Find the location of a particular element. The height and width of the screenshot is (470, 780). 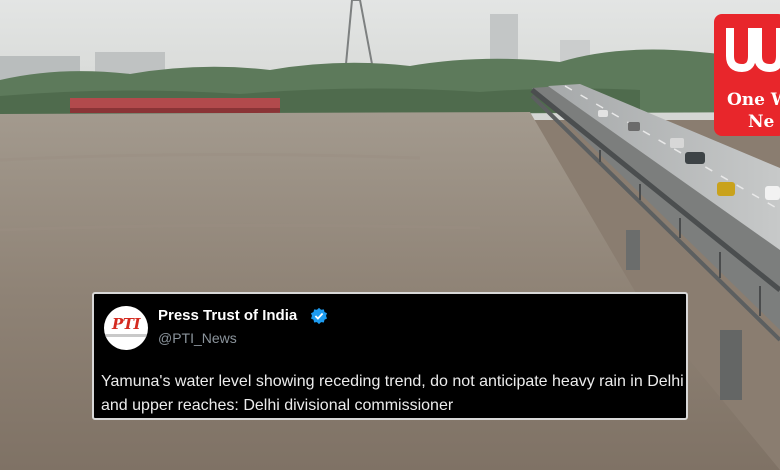

avatar: PTI is located at coordinates (126, 328).